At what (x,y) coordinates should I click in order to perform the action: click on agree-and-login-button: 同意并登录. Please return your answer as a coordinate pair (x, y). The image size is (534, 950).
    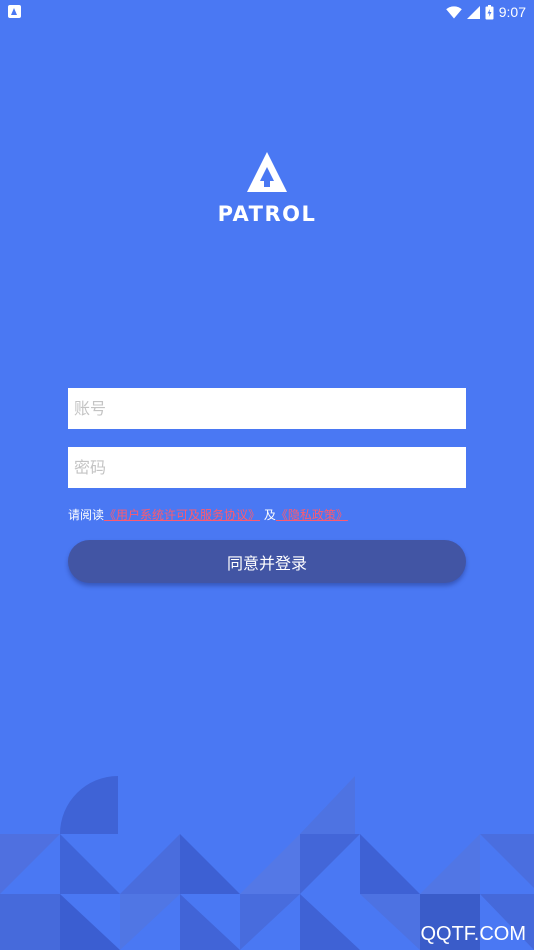
    Looking at the image, I should click on (267, 561).